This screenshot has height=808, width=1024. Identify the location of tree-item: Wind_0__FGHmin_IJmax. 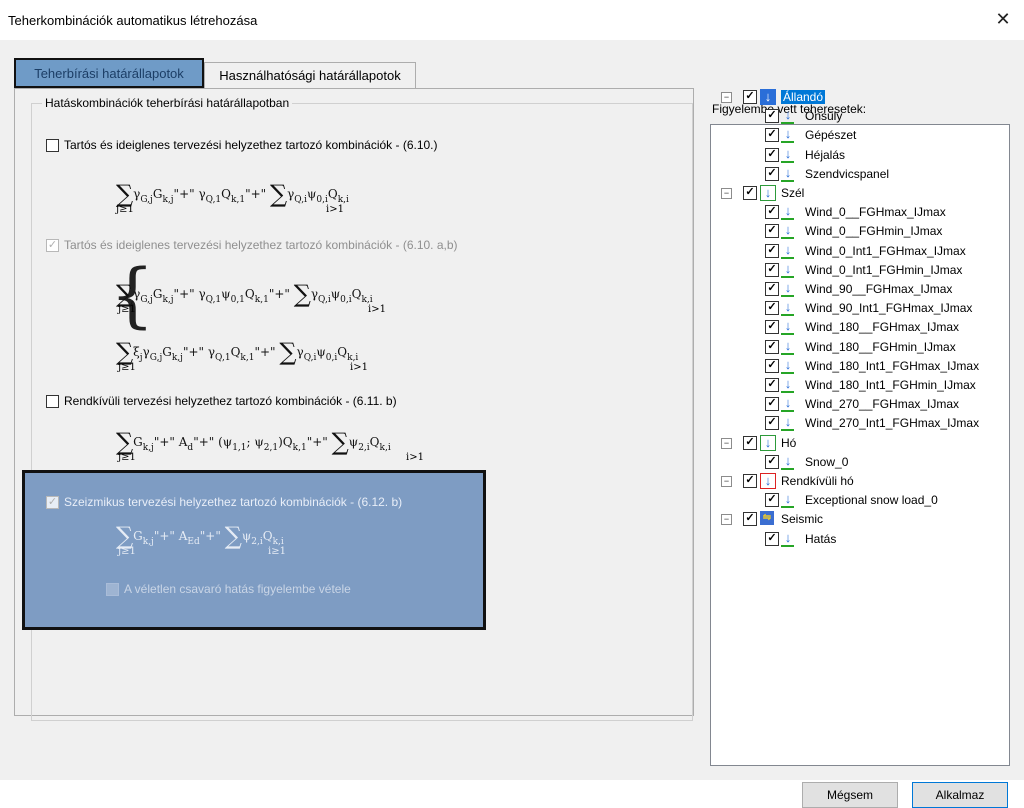
(873, 231).